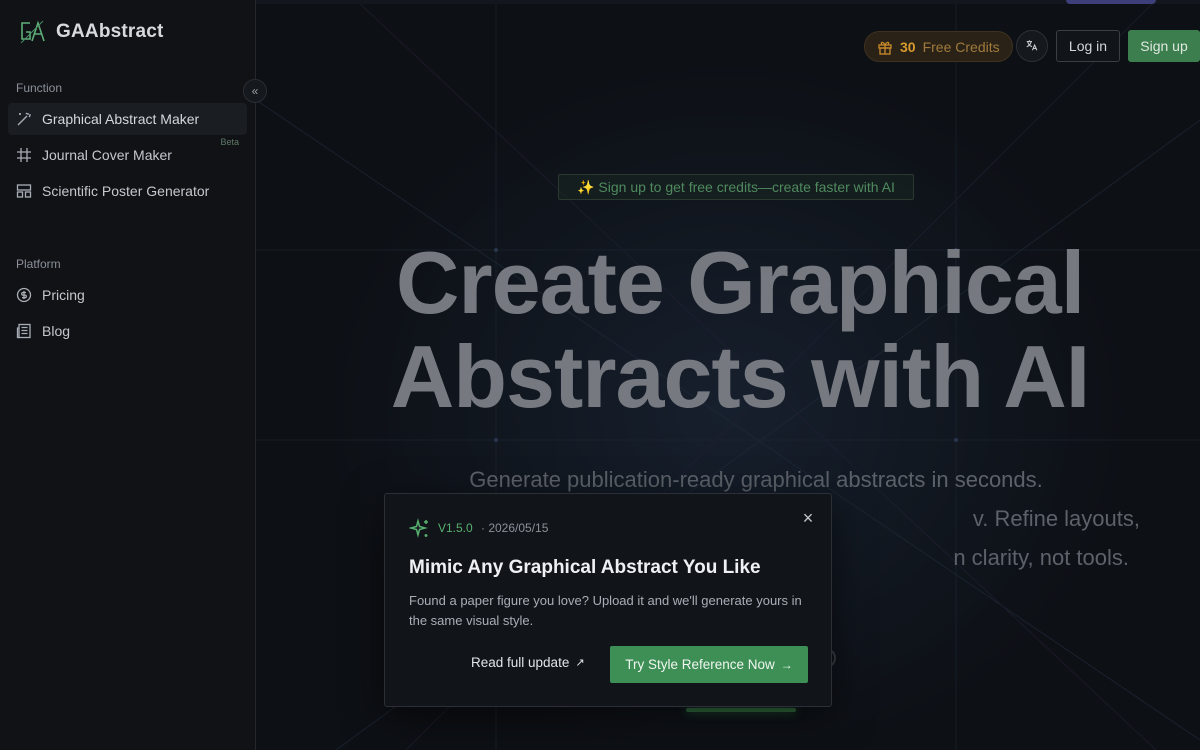 This screenshot has height=750, width=1200. What do you see at coordinates (885, 47) in the screenshot?
I see `gift-icon` at bounding box center [885, 47].